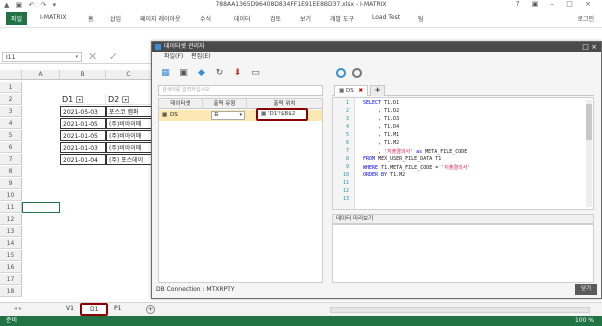  Describe the element at coordinates (345, 199) in the screenshot. I see `line-number: 13` at that location.